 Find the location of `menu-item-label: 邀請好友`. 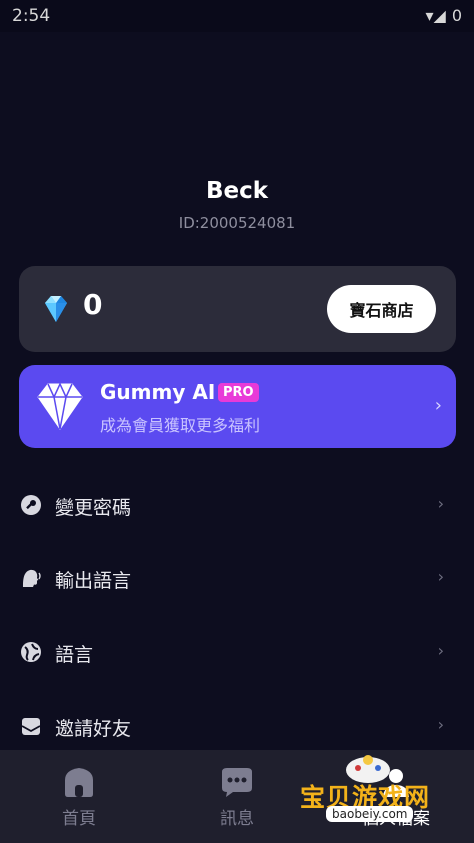

menu-item-label: 邀請好友 is located at coordinates (93, 729).